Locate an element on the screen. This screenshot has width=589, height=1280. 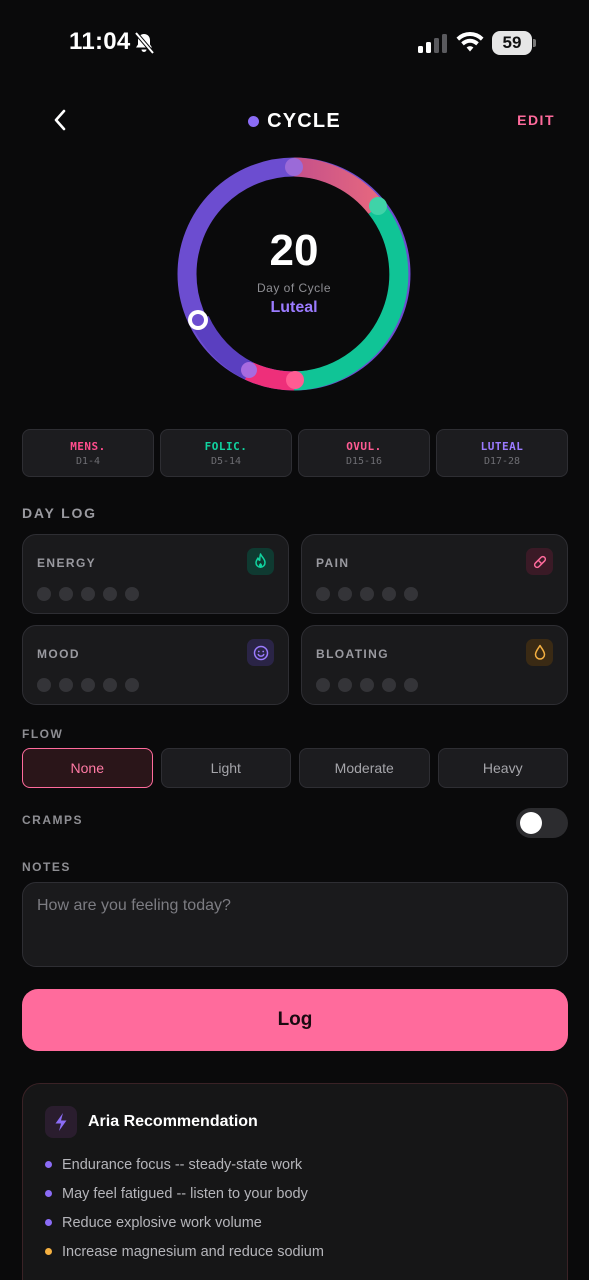
signal-icon is located at coordinates (432, 43).